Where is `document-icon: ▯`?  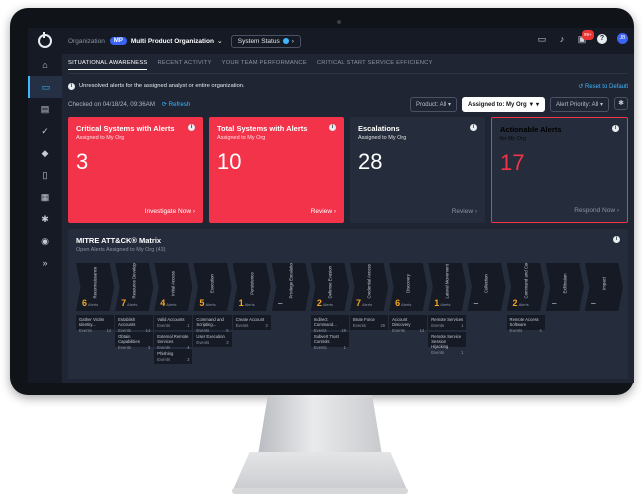
document-icon: ▯ is located at coordinates (45, 175).